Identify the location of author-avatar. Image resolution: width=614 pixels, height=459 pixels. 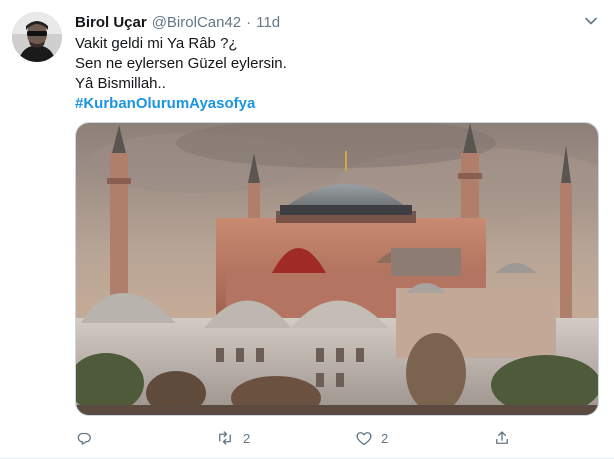
(37, 37).